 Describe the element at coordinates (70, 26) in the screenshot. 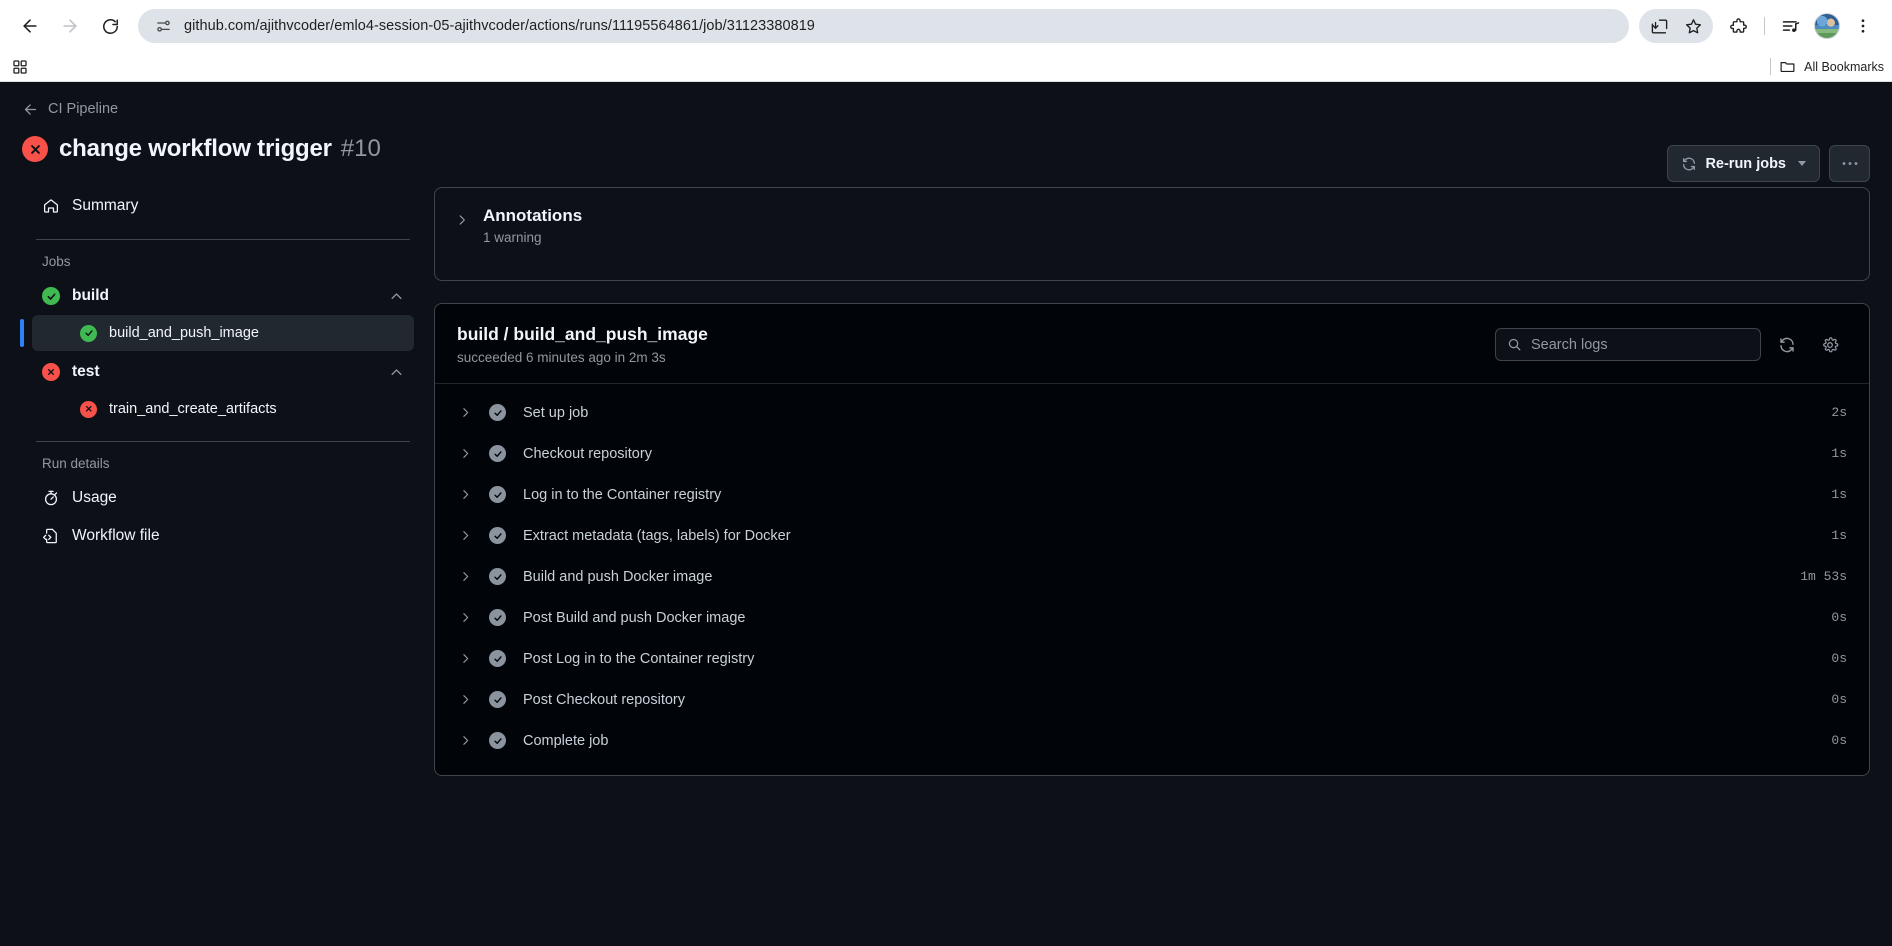

I see `forward-arrow-icon` at that location.